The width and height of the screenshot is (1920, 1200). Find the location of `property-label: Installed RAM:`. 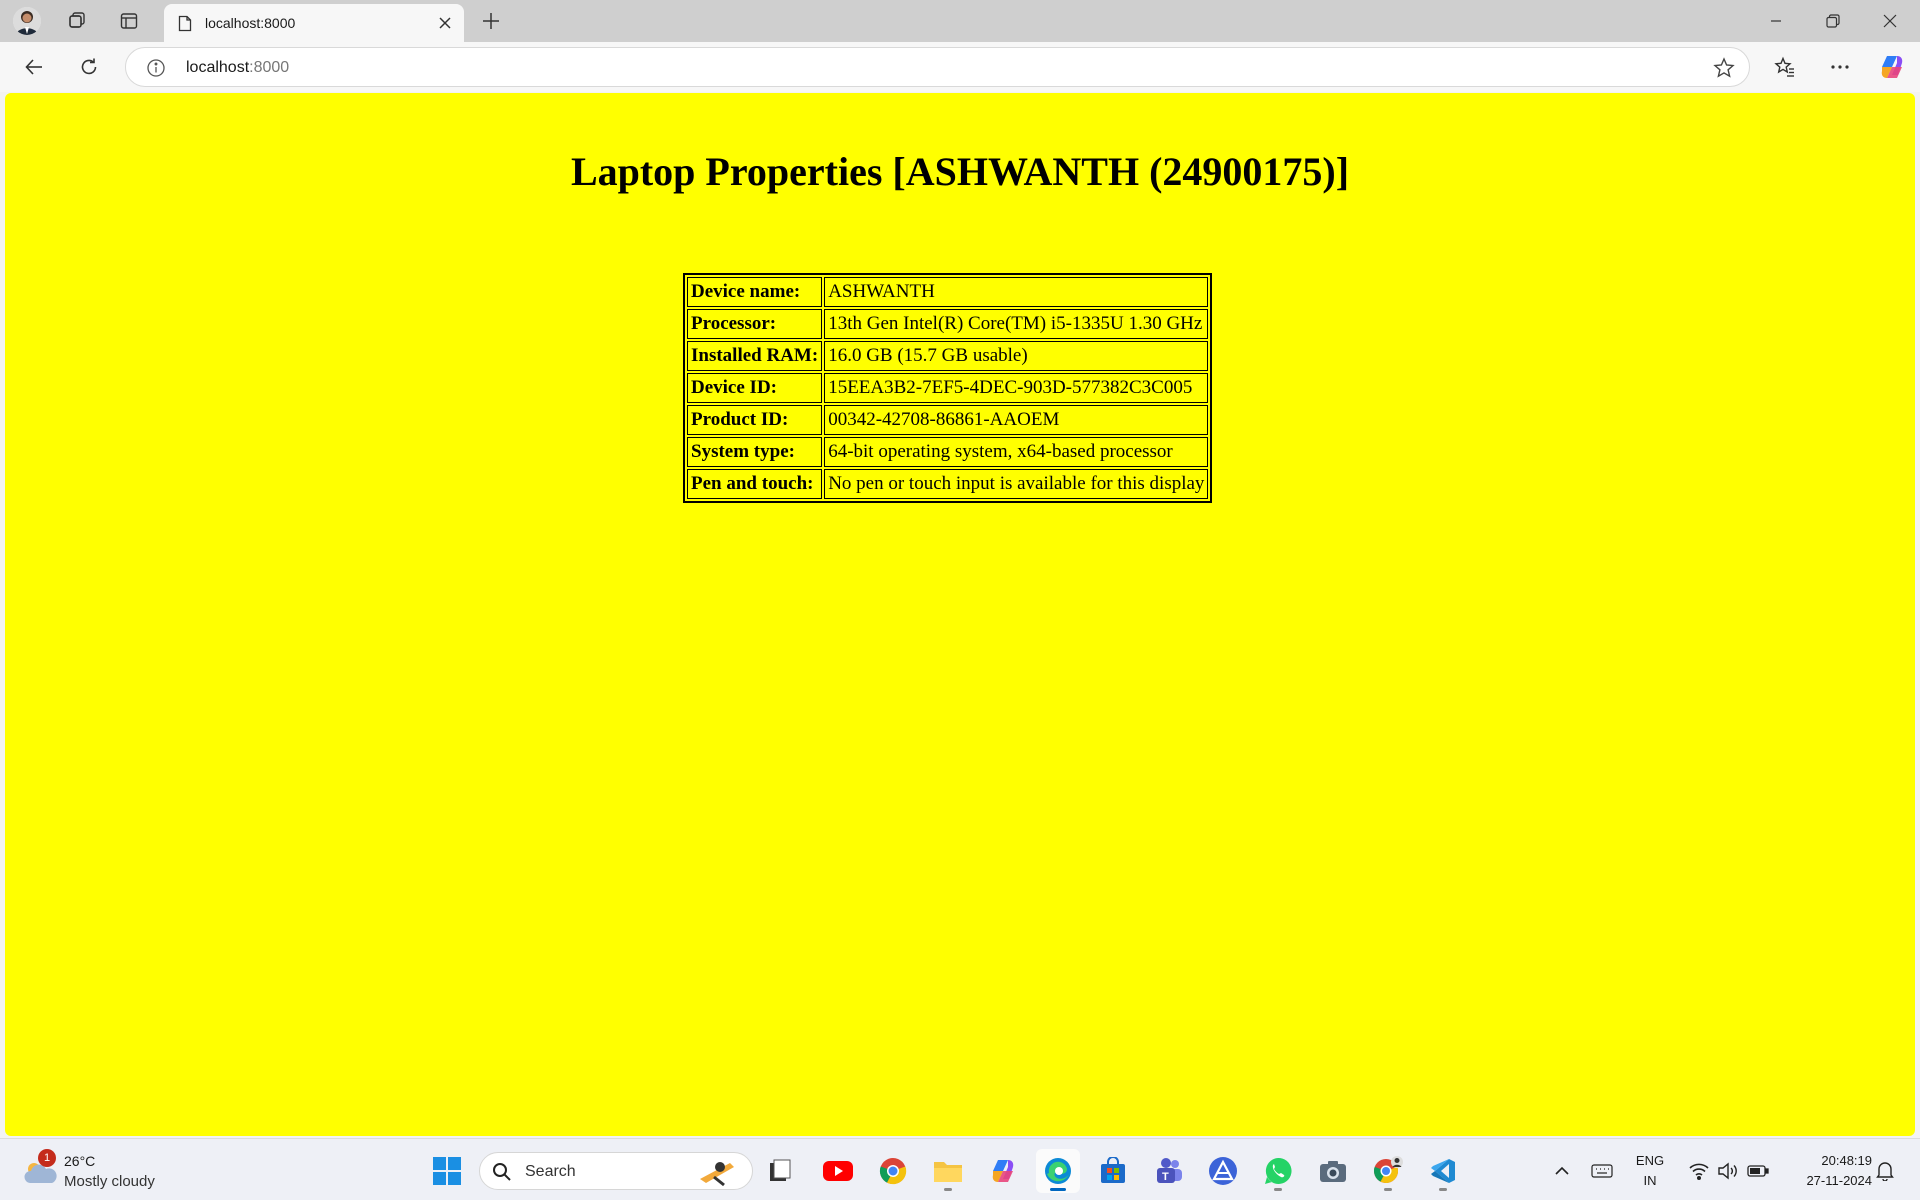

property-label: Installed RAM: is located at coordinates (755, 356).